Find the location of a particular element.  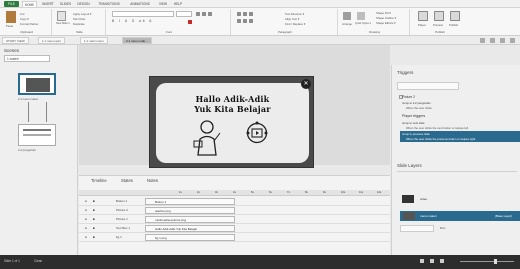

scene-select: 1 materi is located at coordinates (27, 58).